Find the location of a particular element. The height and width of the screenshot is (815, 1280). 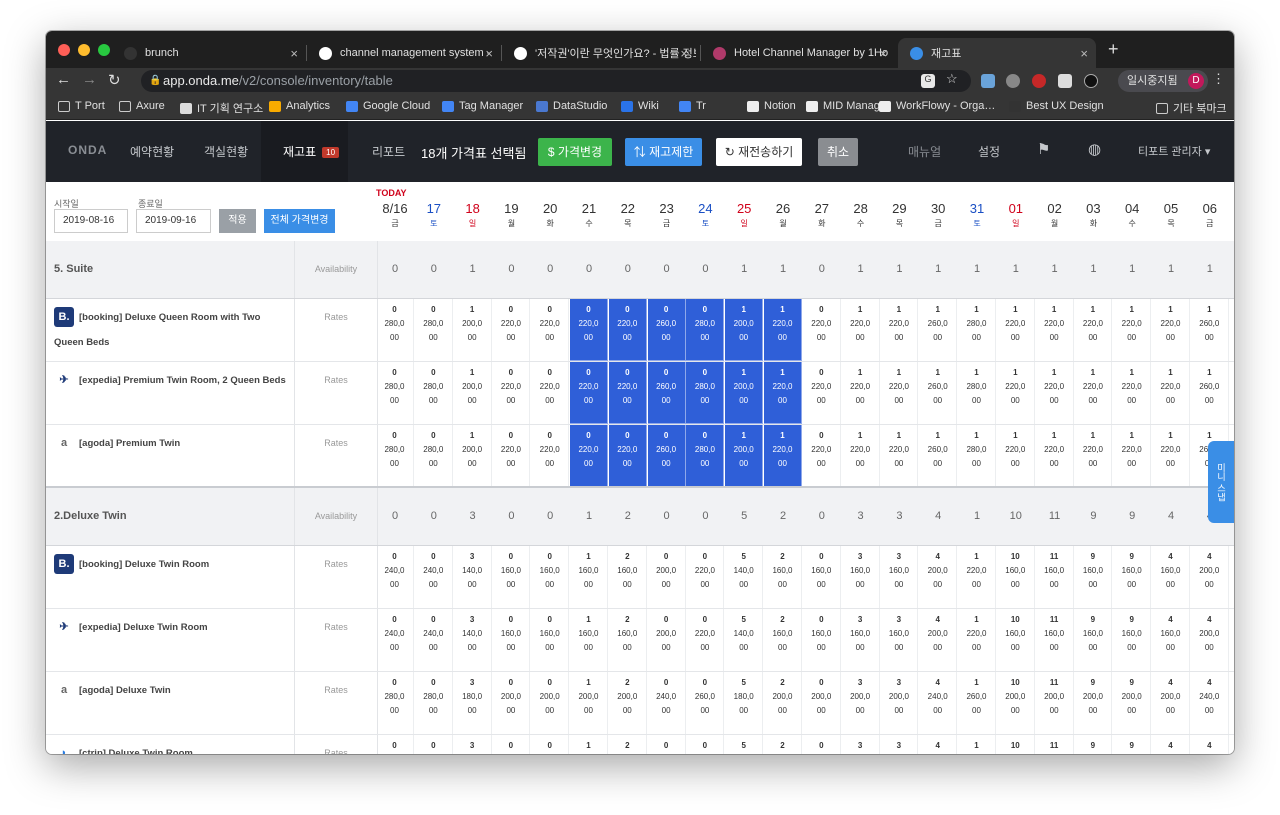

rate-cell: 1 260,0 00 is located at coordinates (1210, 393).